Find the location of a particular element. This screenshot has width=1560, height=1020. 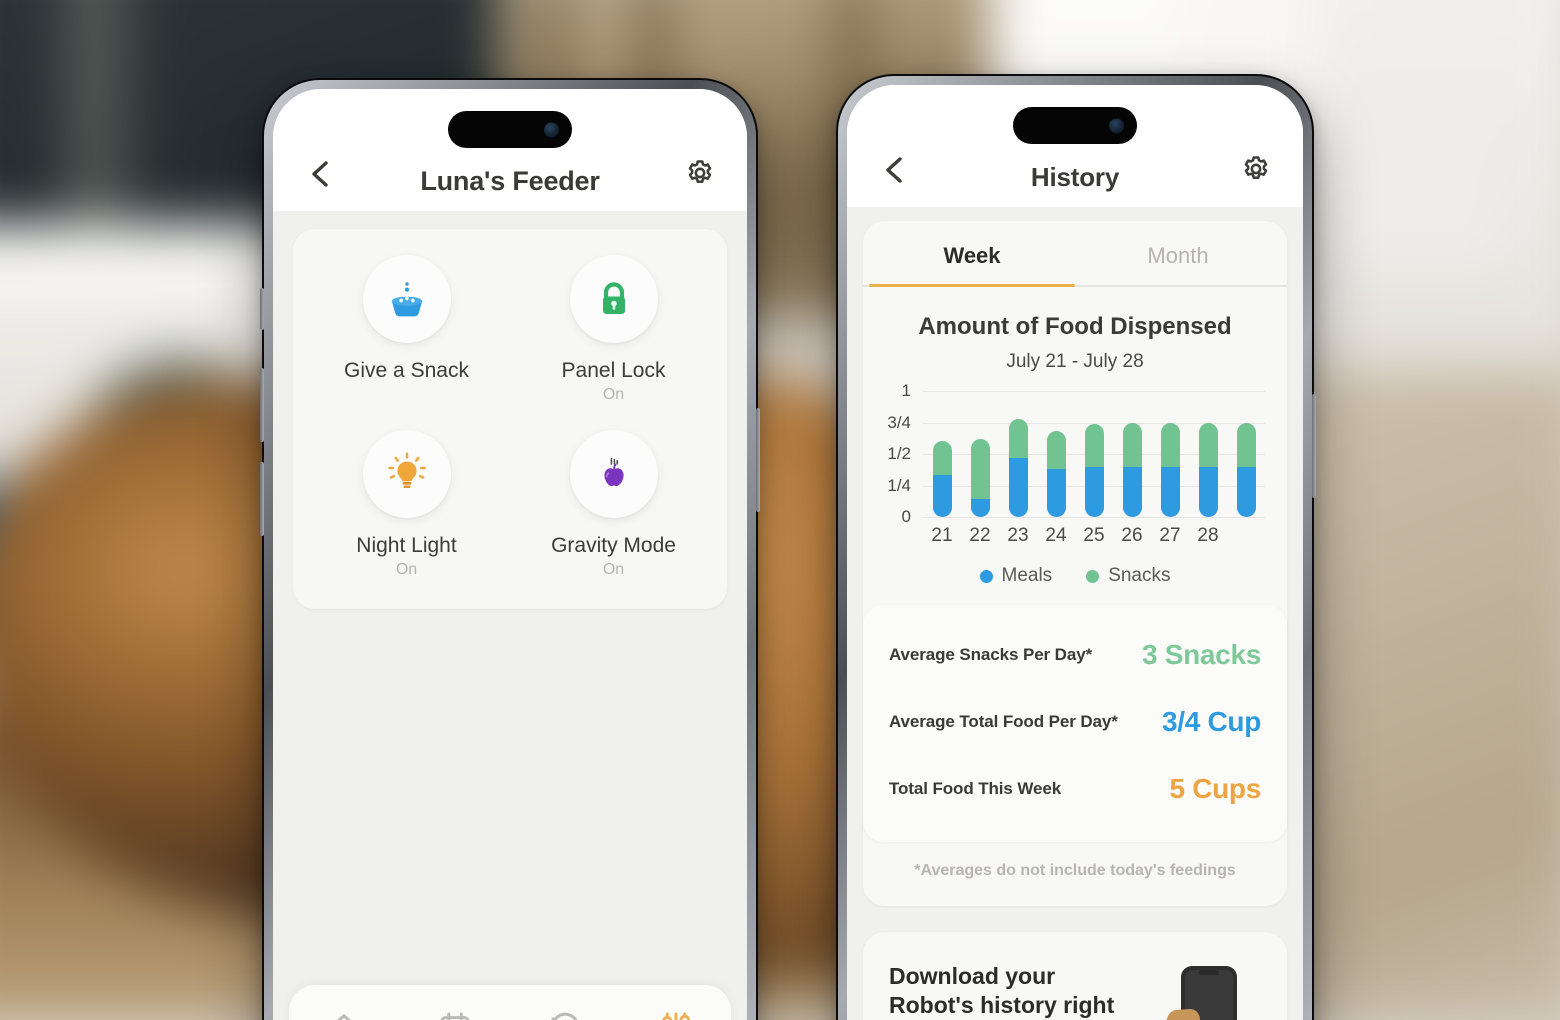

control-panel-lock: Panel Lock On is located at coordinates (613, 329).